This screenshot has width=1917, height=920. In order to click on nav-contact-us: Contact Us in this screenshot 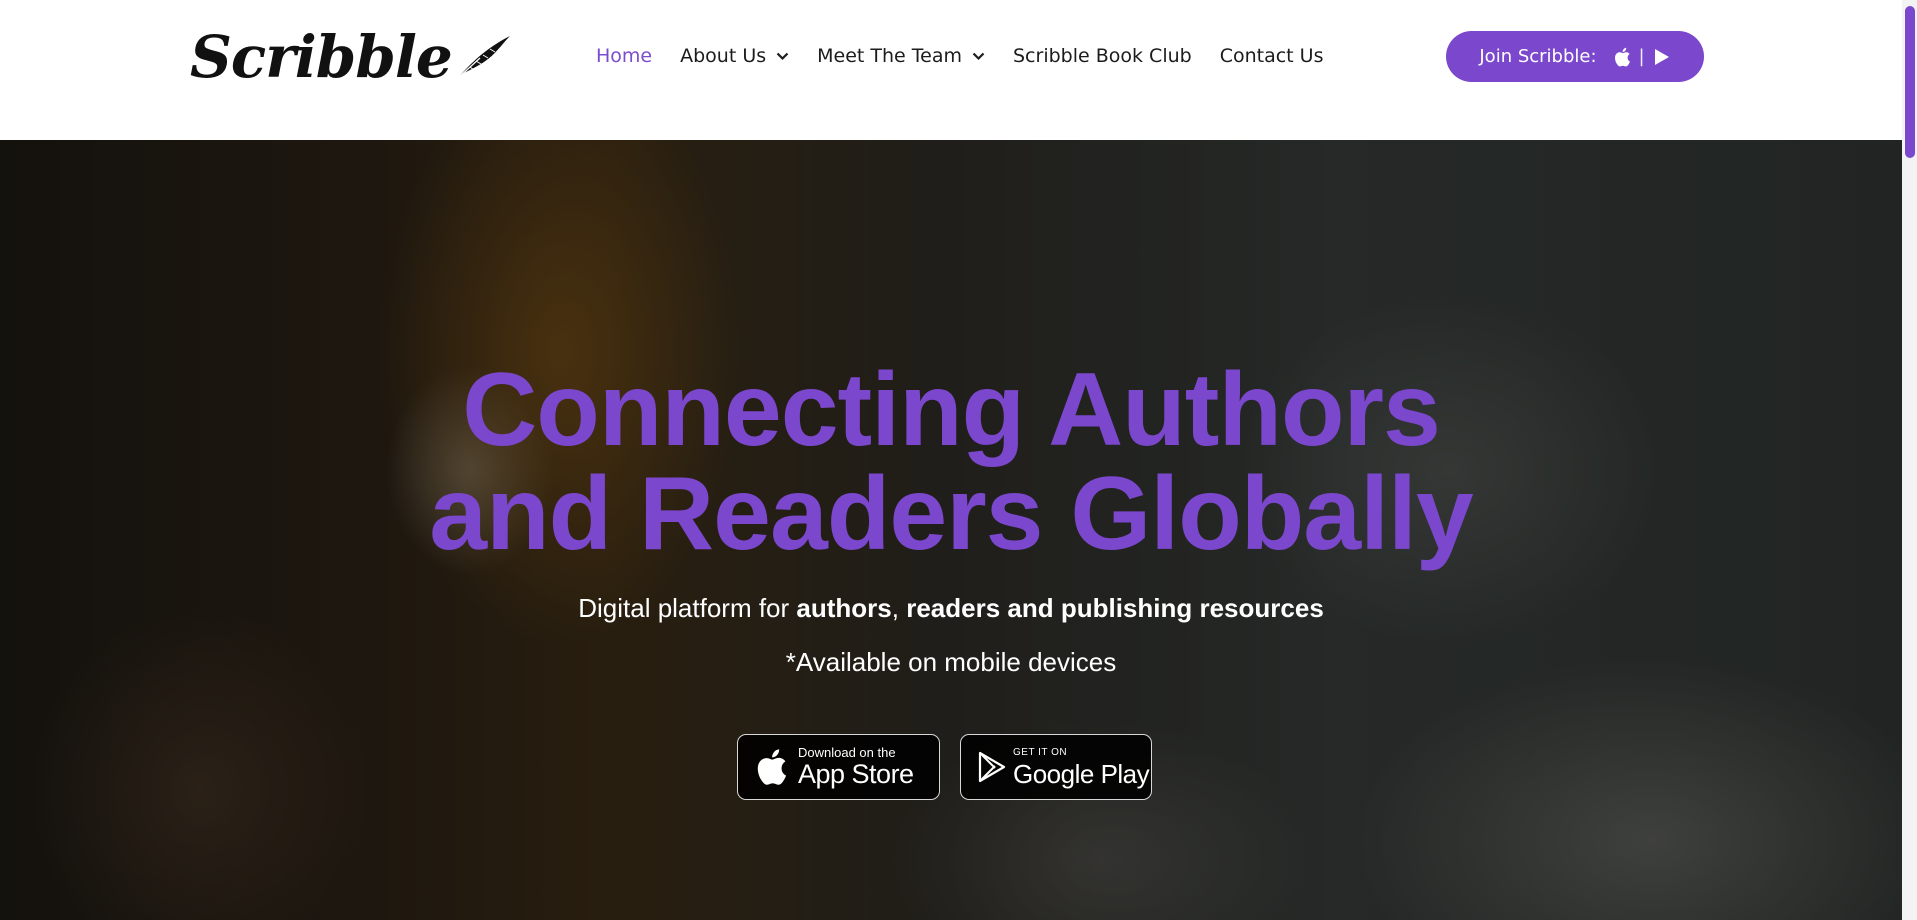, I will do `click(1272, 56)`.